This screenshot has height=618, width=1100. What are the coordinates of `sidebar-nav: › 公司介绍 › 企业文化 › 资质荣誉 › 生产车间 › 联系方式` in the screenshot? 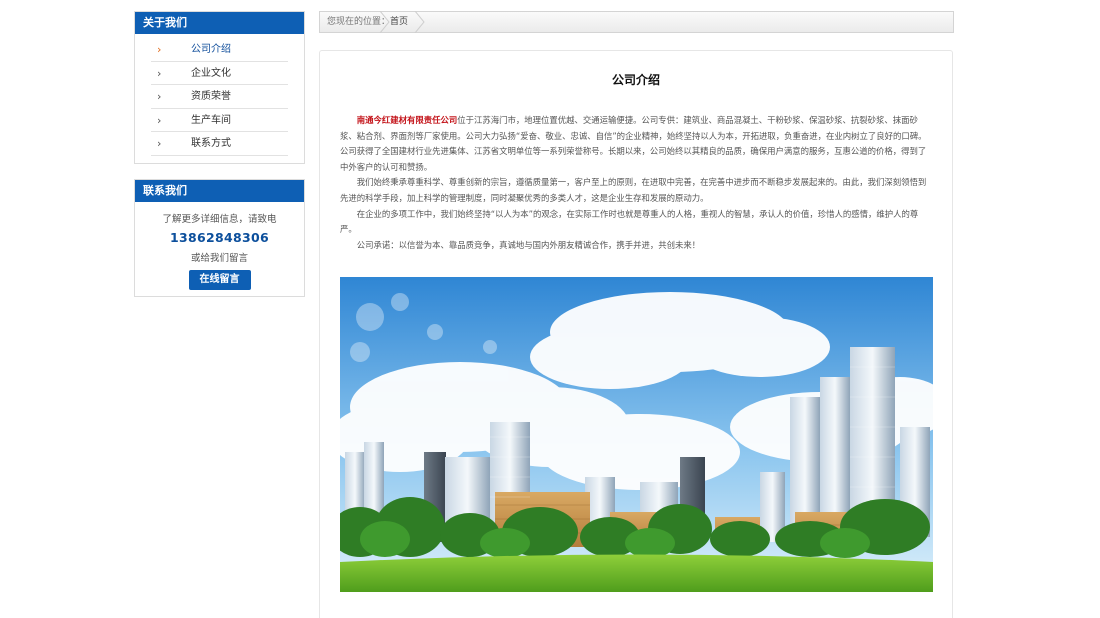 It's located at (219, 97).